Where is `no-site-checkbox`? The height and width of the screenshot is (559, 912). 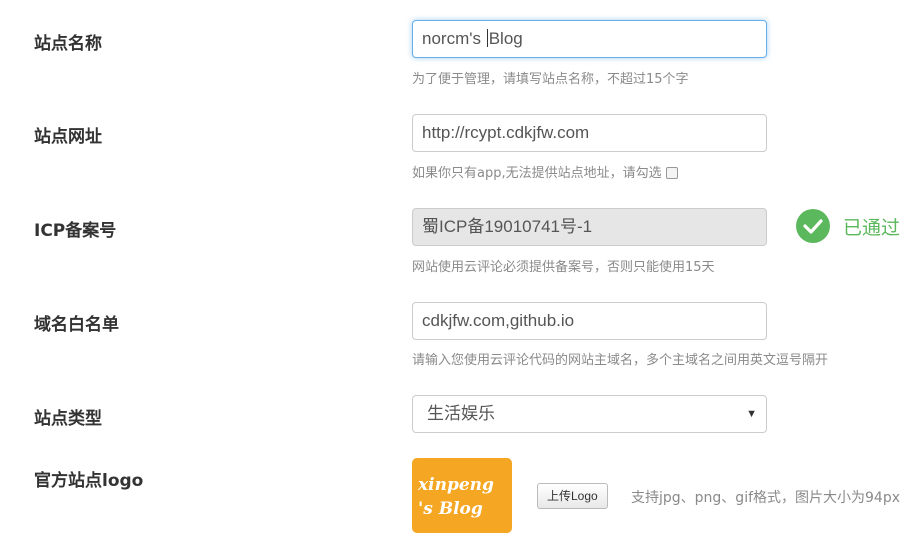
no-site-checkbox is located at coordinates (671, 173).